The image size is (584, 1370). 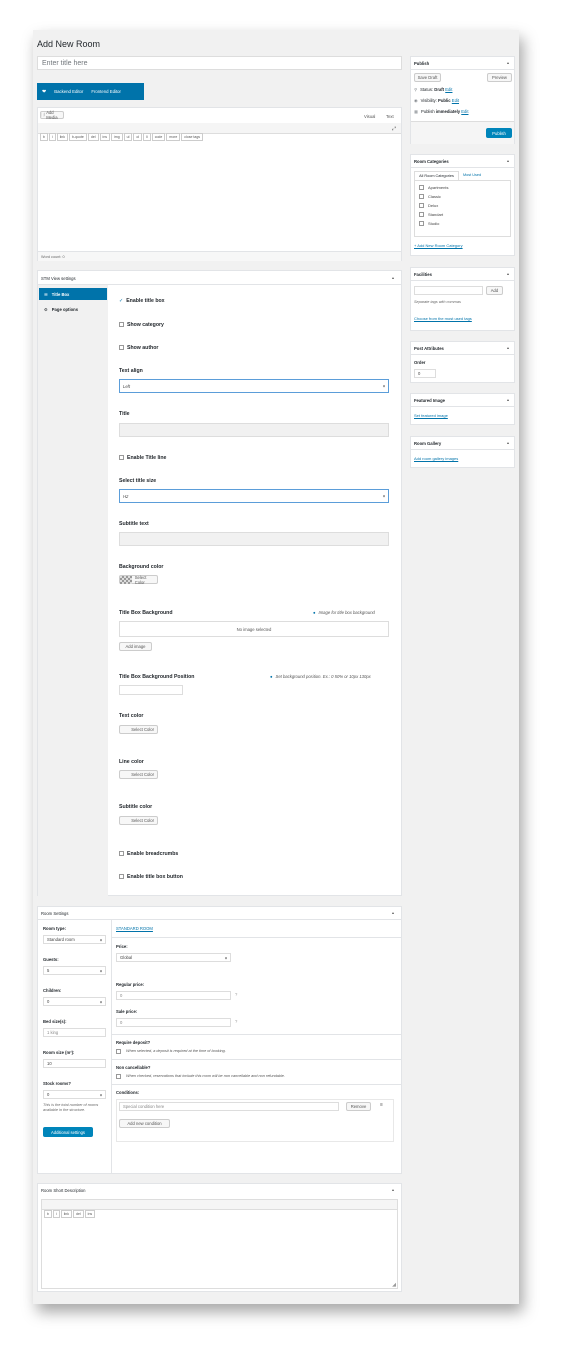 I want to click on info-icon: ●, so click(x=271, y=676).